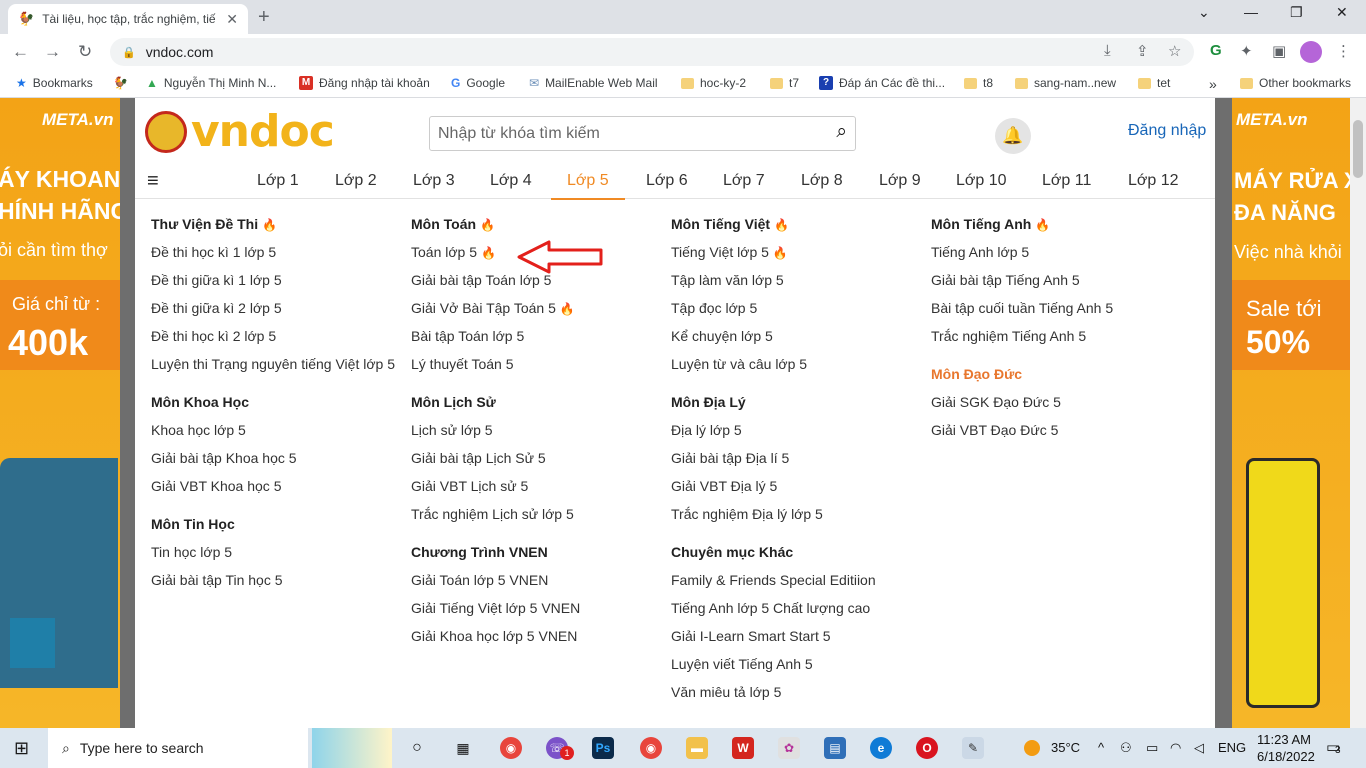 The image size is (1366, 768). I want to click on subject-link: Giải bài tập Tiếng Anh 5, so click(1060, 280).